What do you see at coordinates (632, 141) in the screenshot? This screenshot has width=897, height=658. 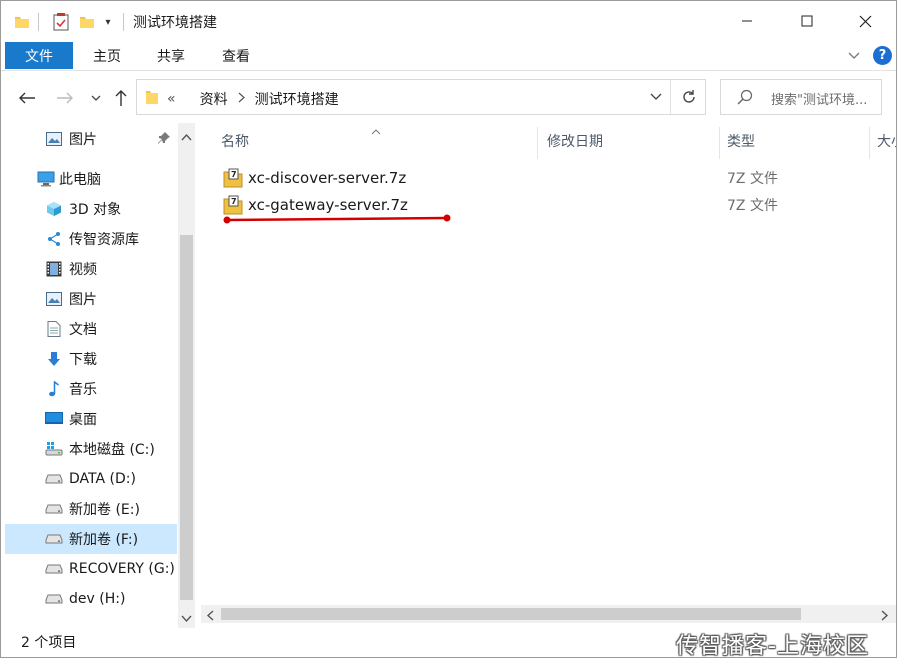 I see `column-header-modified: 修改日期` at bounding box center [632, 141].